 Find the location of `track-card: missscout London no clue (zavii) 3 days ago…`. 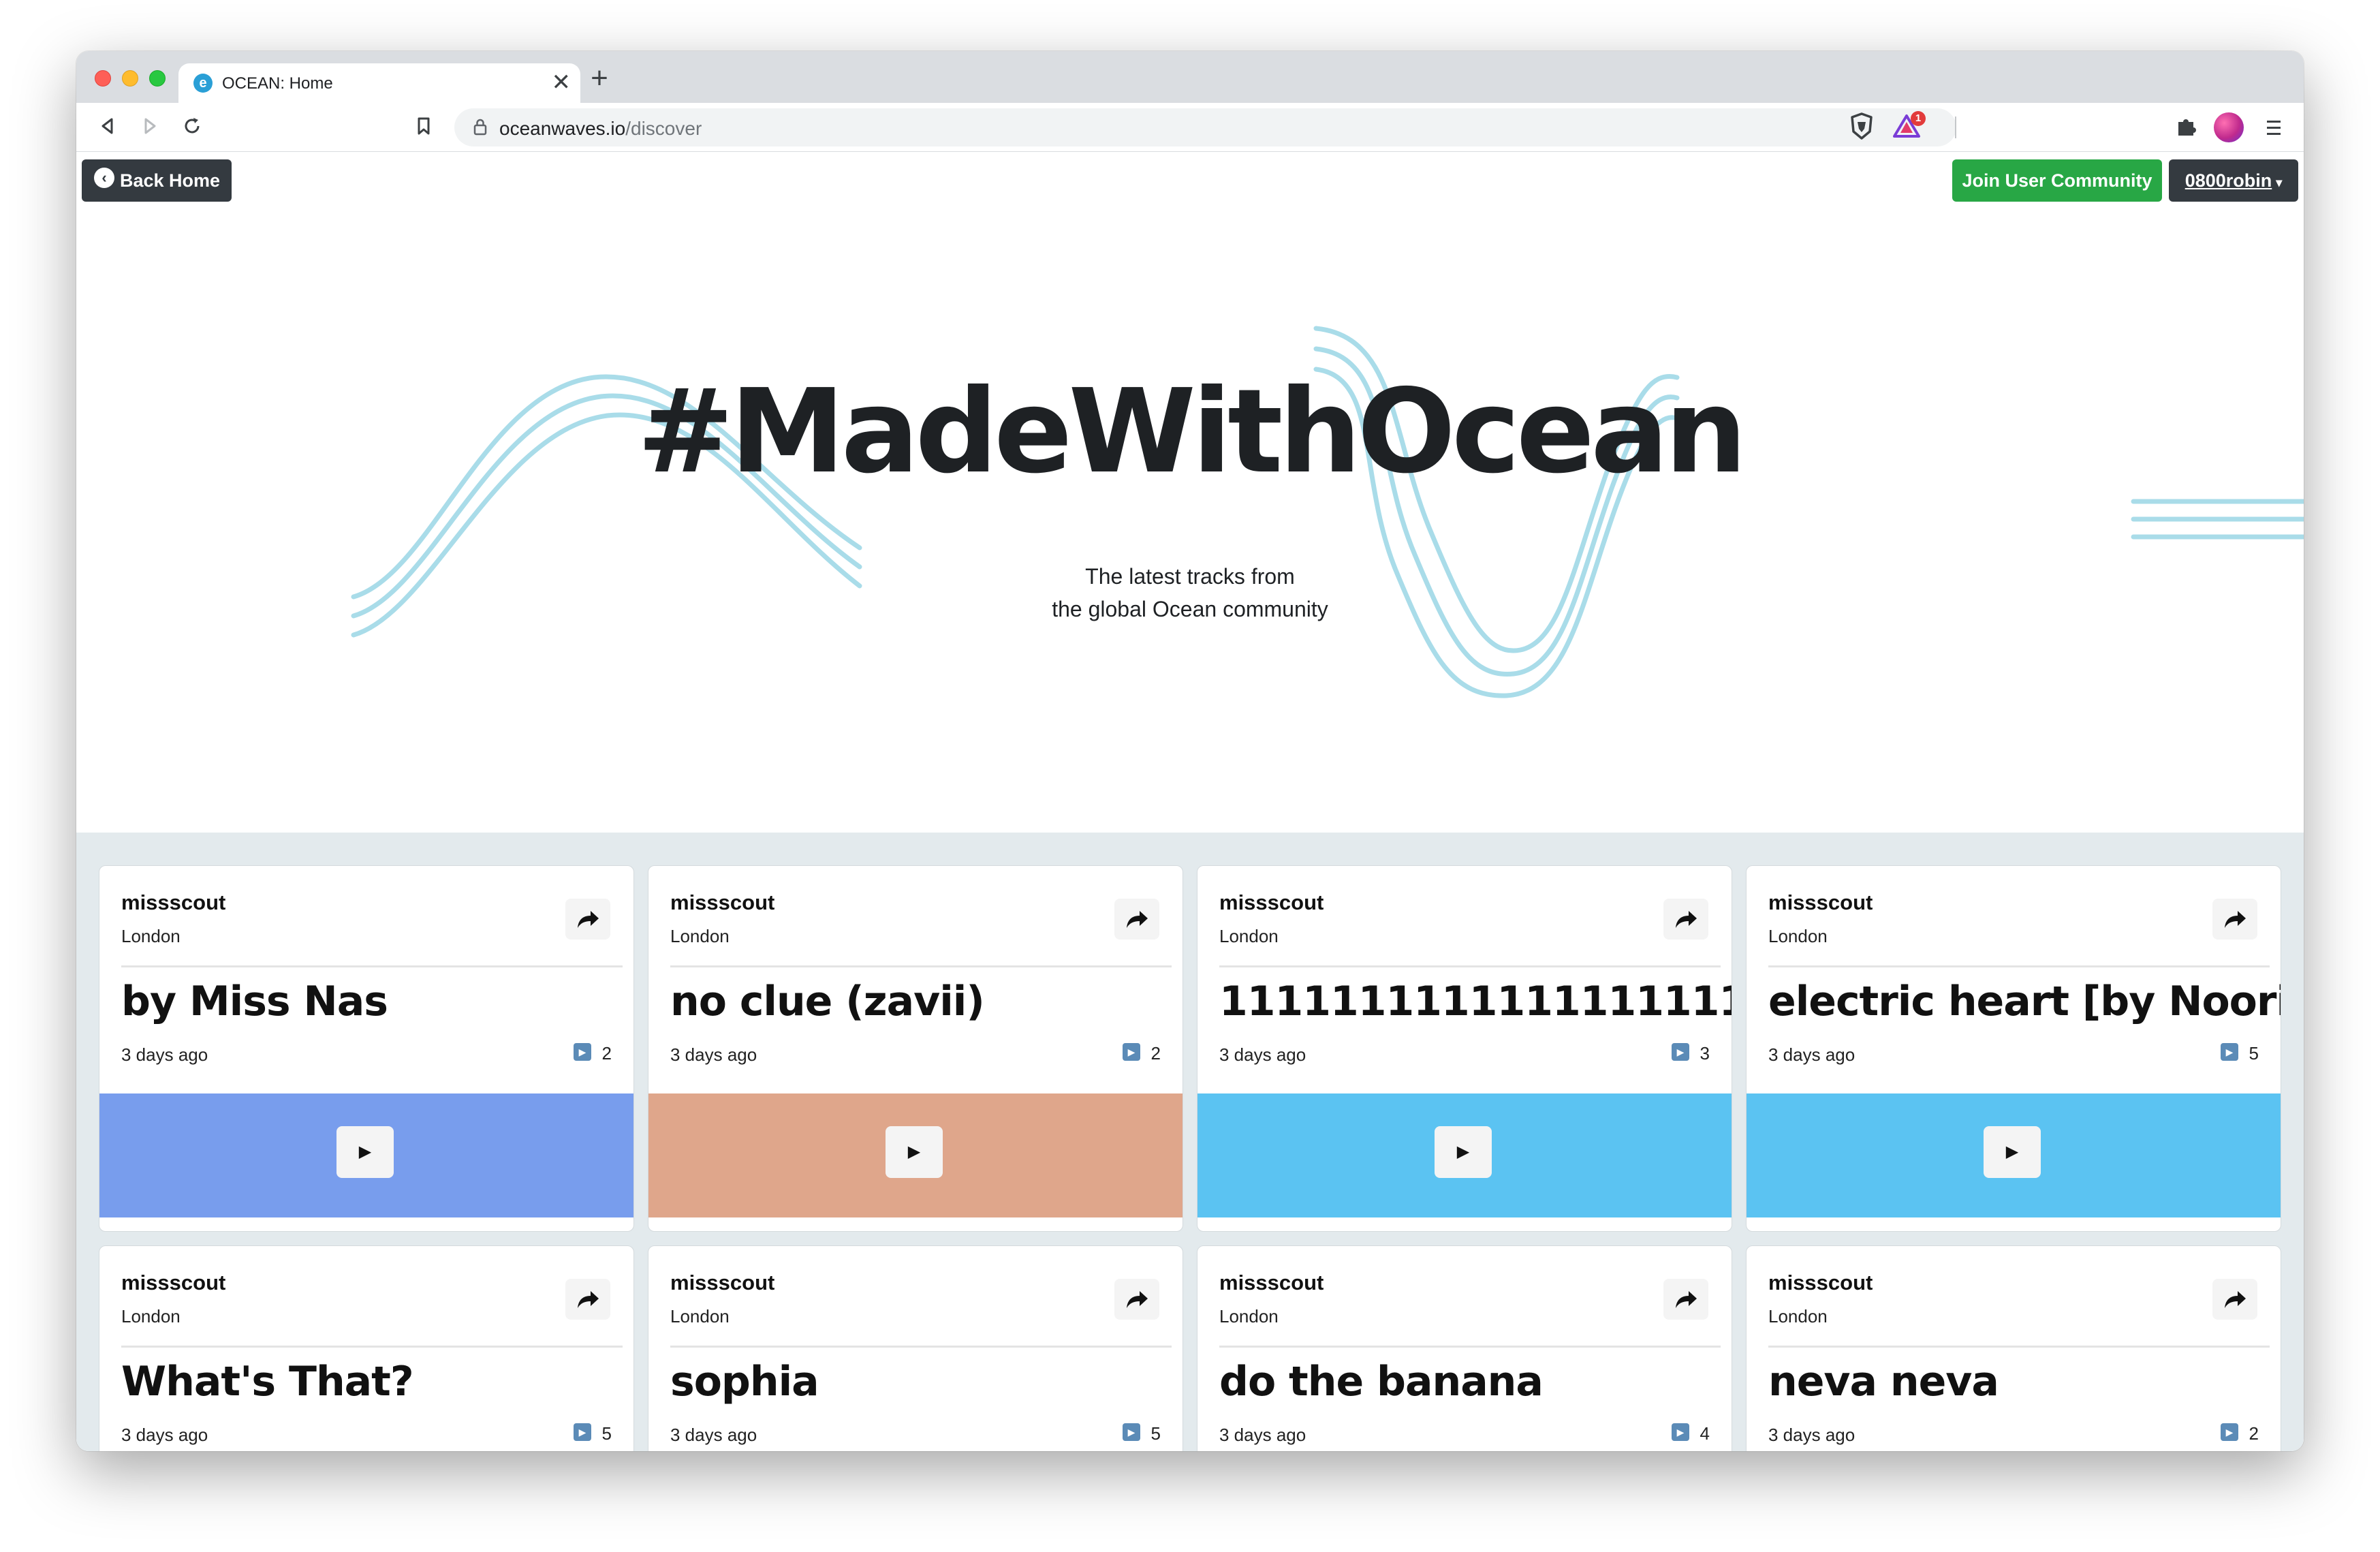

track-card: missscout London no clue (zavii) 3 days ago… is located at coordinates (915, 1048).